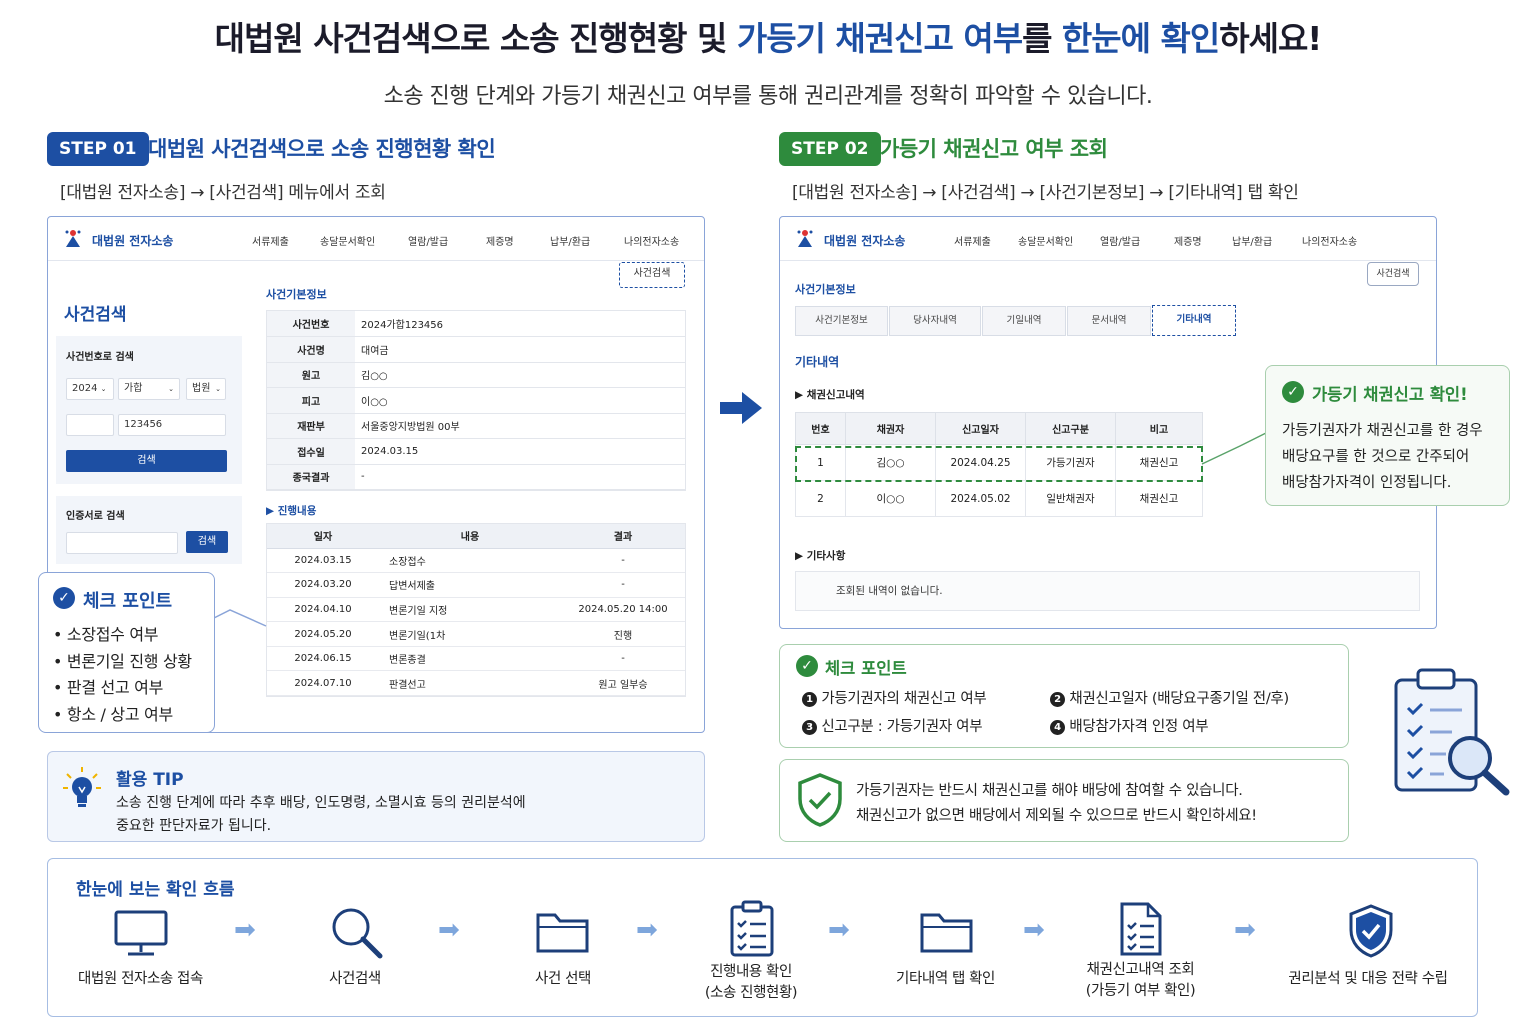  I want to click on magnifier-icon, so click(357, 933).